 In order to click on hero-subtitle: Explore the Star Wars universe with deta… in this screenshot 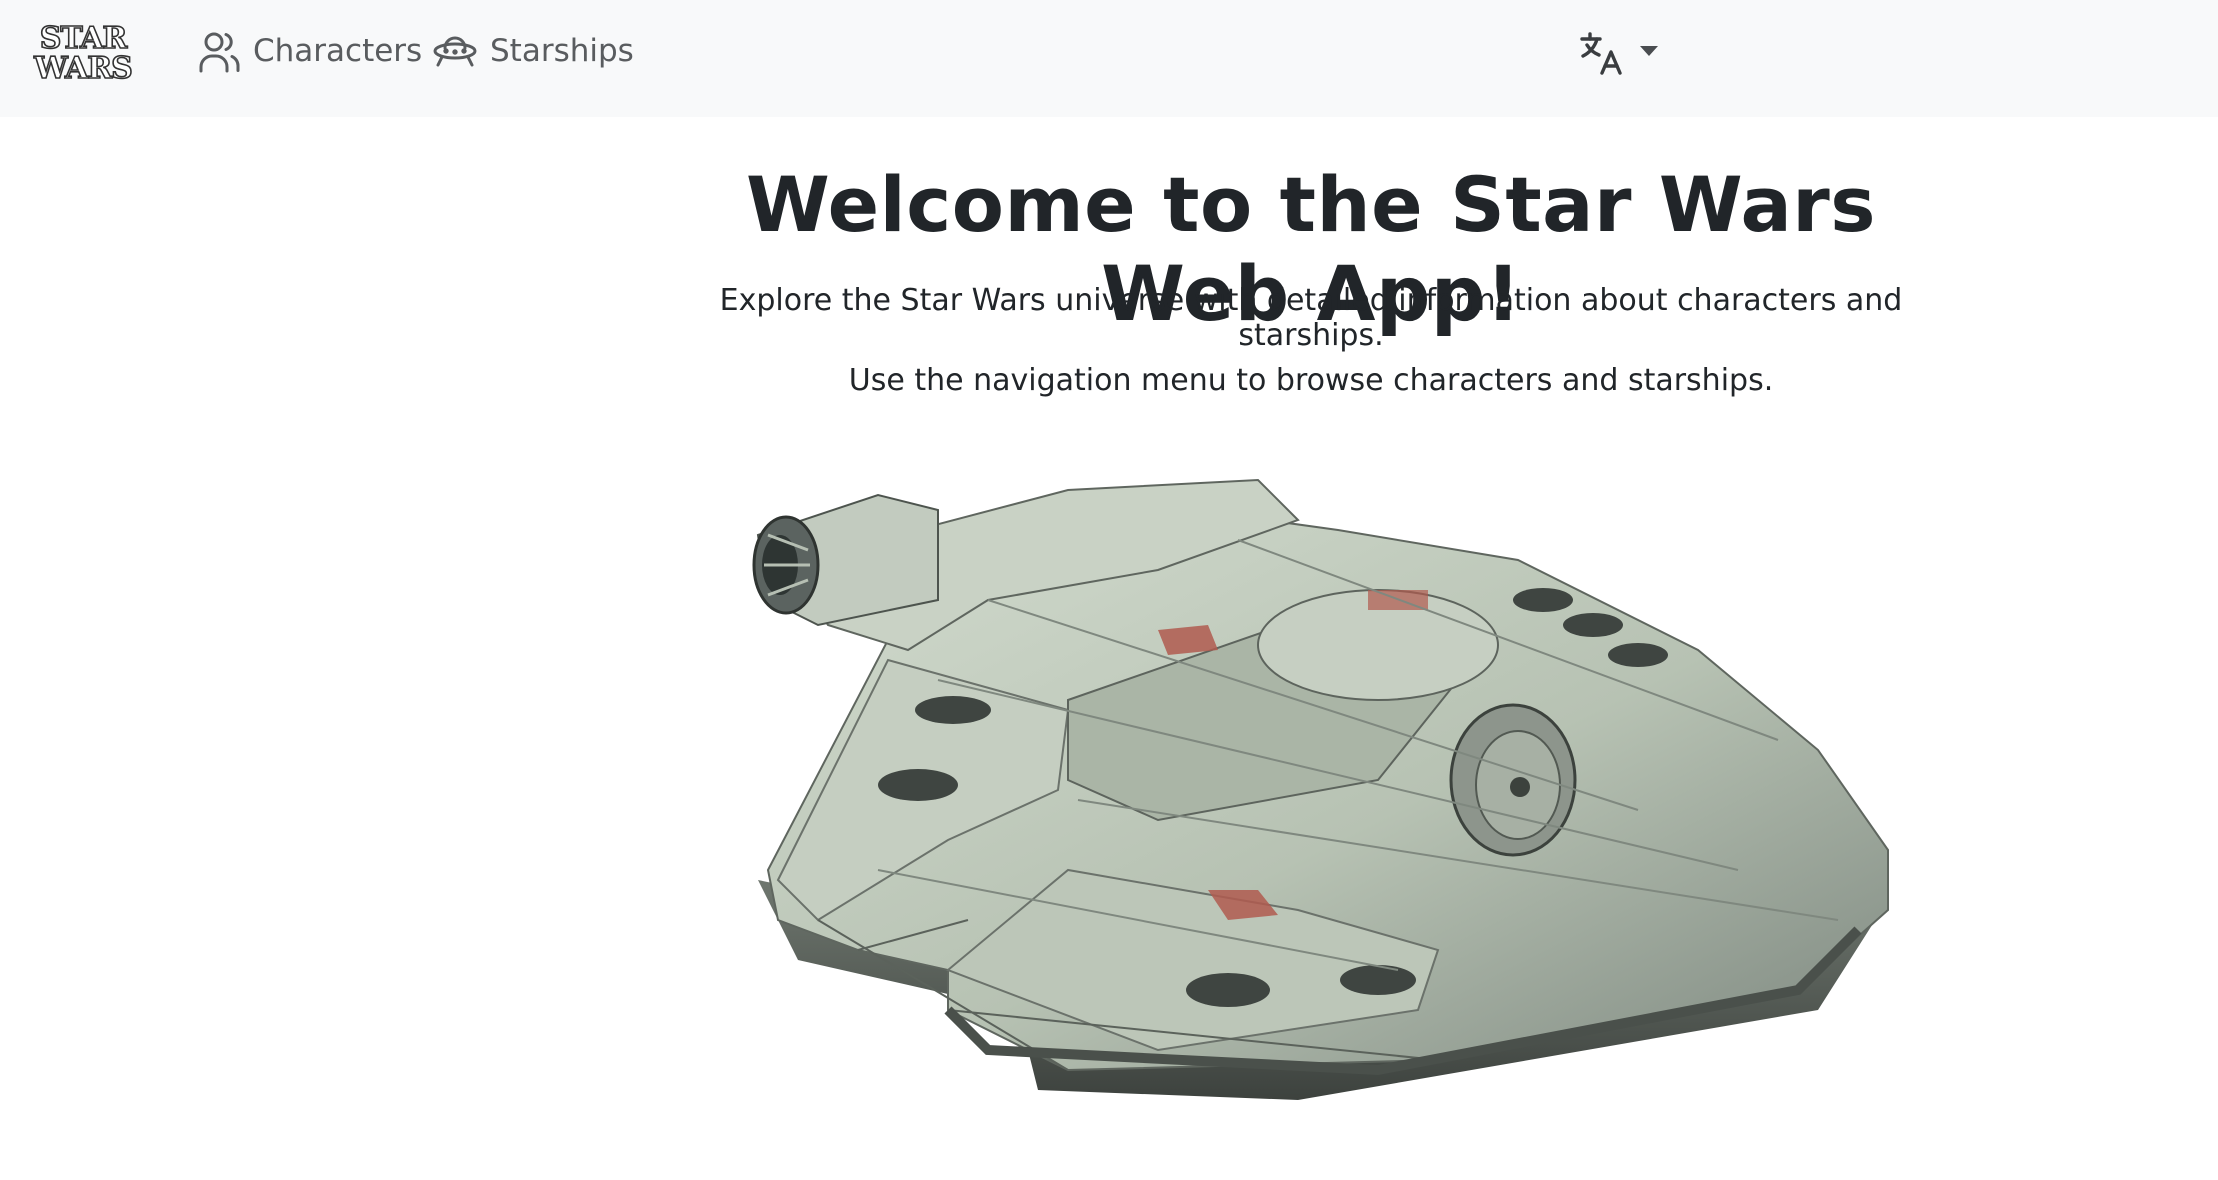, I will do `click(1311, 318)`.